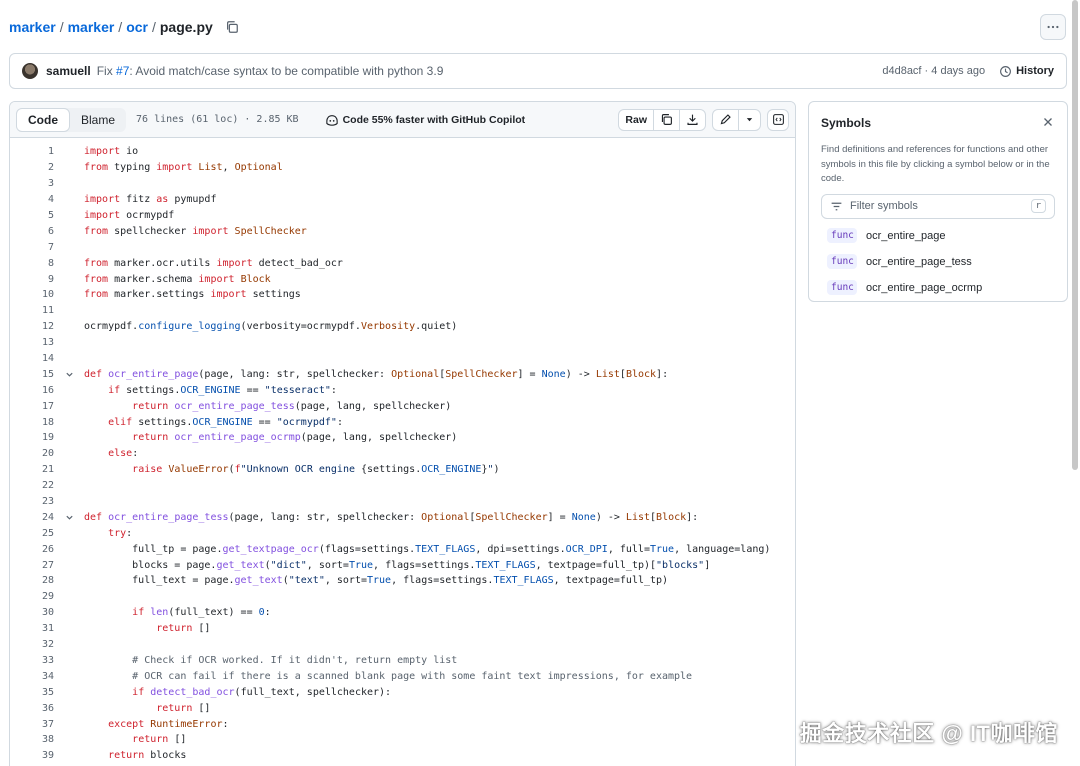  What do you see at coordinates (1075, 235) in the screenshot?
I see `page-scrollbar` at bounding box center [1075, 235].